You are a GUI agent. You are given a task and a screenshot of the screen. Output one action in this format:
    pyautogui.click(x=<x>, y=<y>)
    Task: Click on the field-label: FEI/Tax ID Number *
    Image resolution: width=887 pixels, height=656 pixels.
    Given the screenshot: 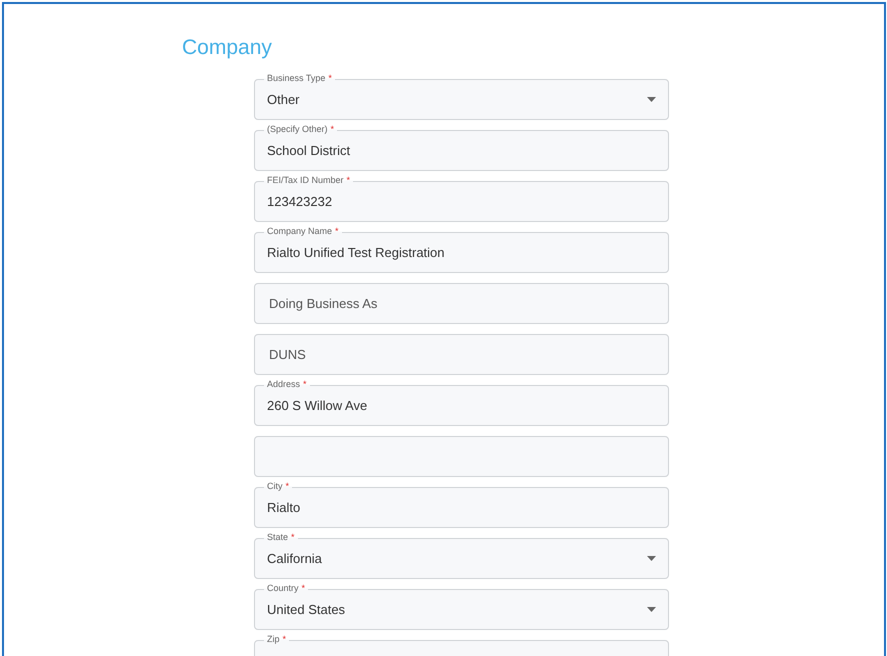 What is the action you would take?
    pyautogui.click(x=309, y=180)
    